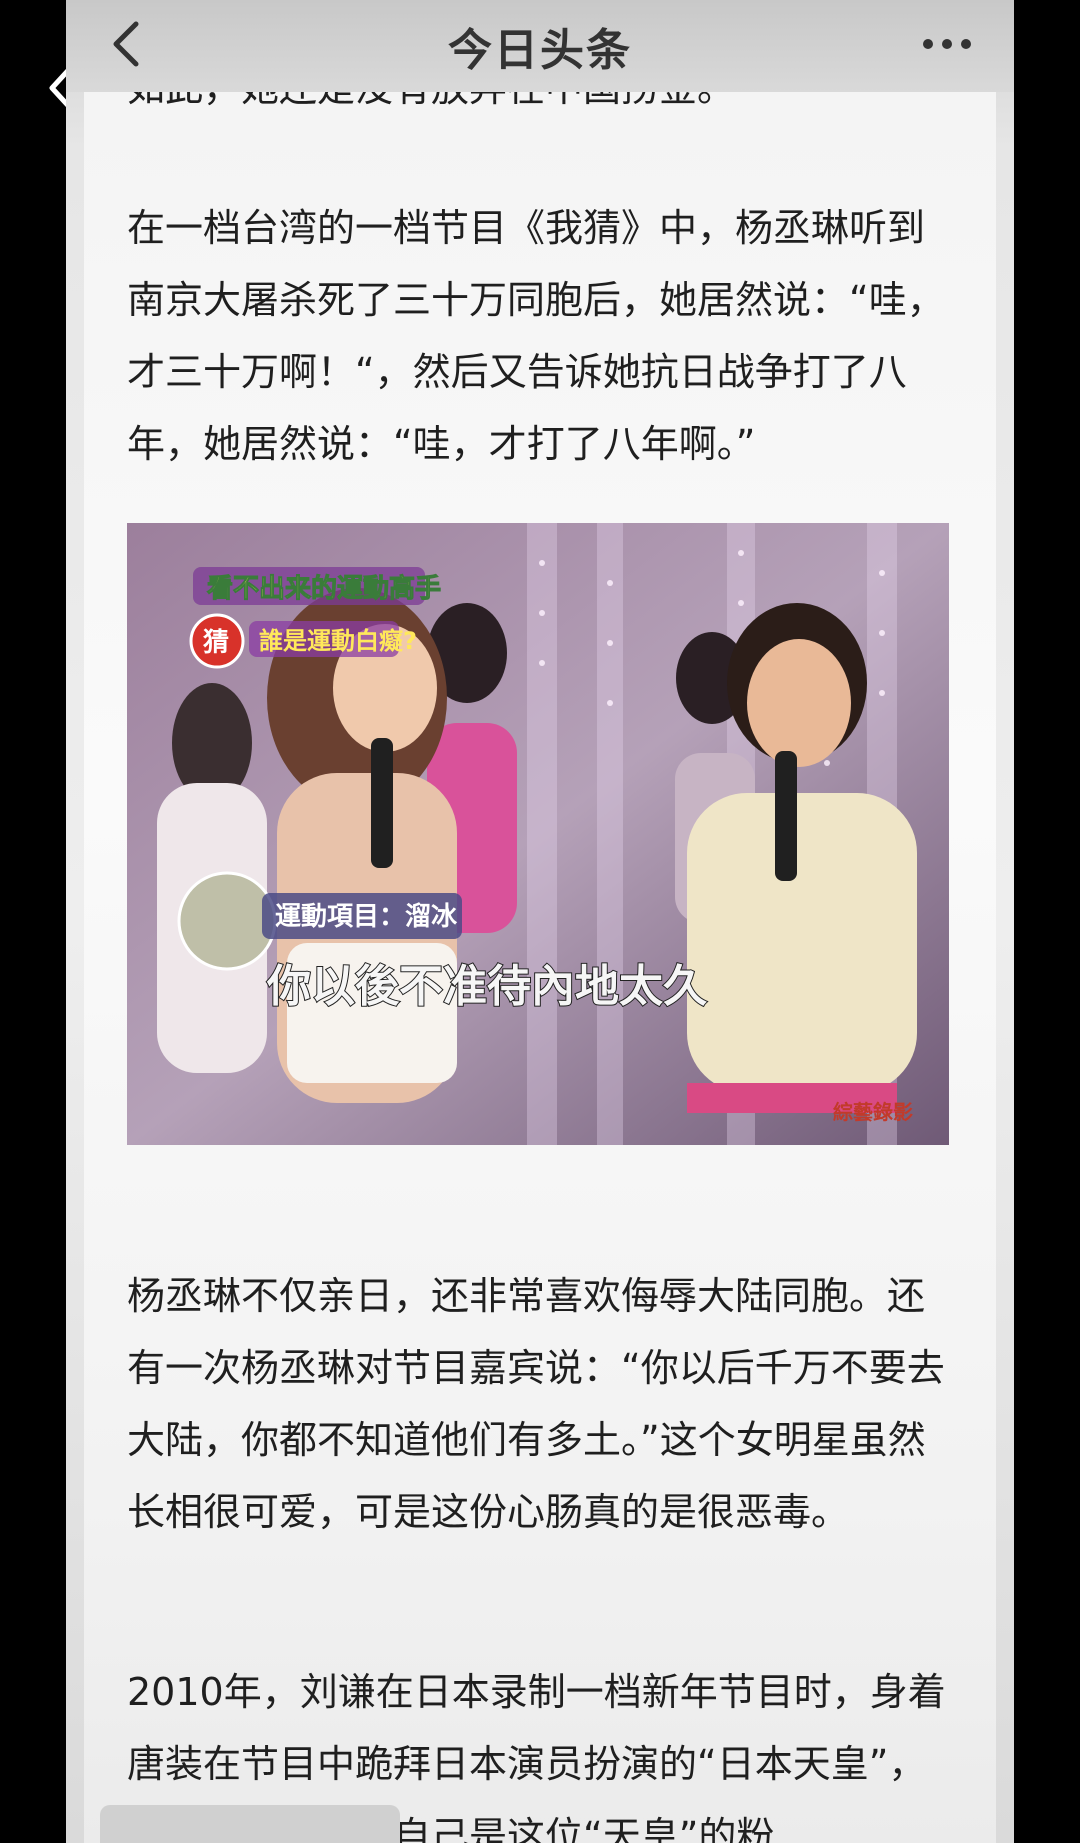 The width and height of the screenshot is (1080, 1843). I want to click on image-subtitle: 你以後不准待內地太久, so click(486, 986).